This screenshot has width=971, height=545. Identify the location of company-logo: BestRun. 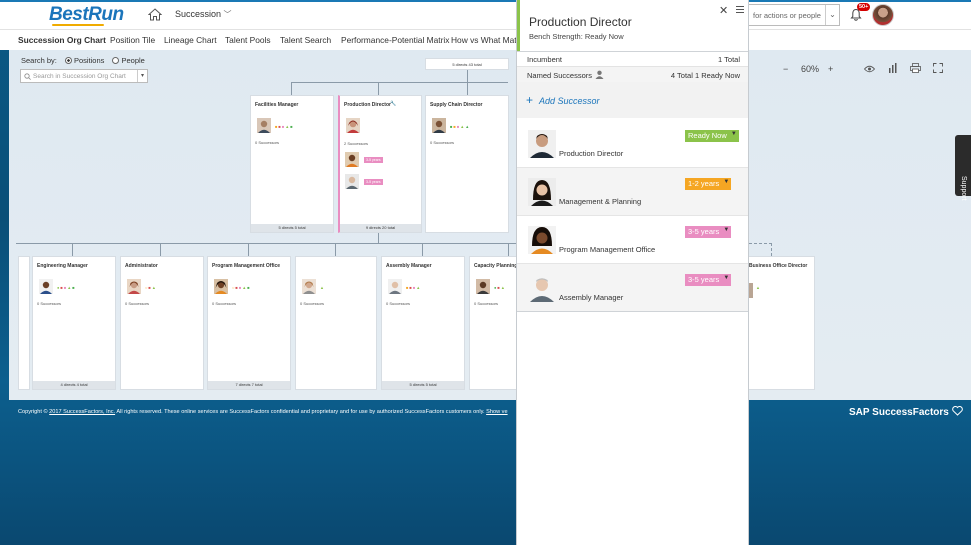
(86, 15).